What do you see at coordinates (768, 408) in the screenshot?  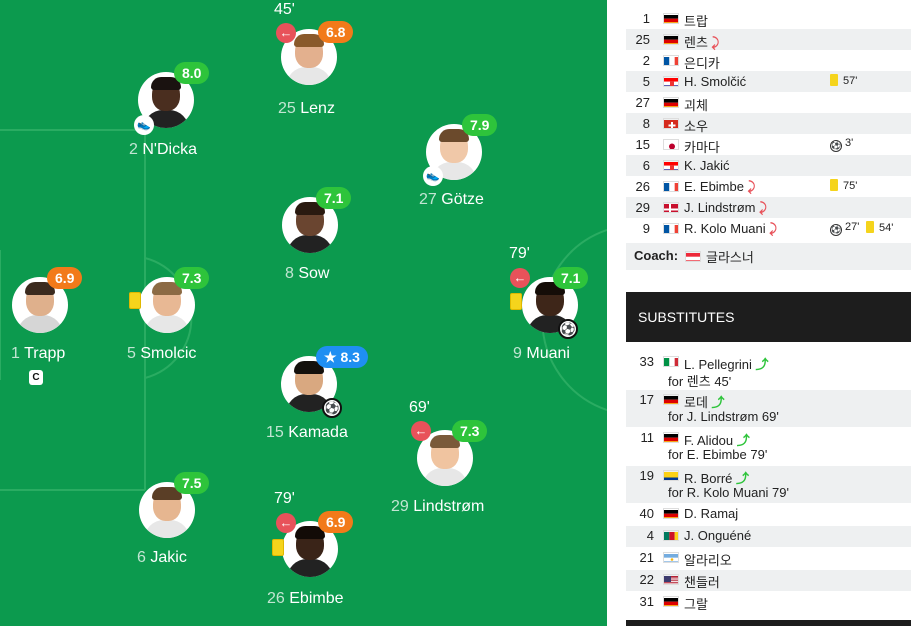 I see `substitute-row: 17 로데 ⤴ for J. Lindstrøm 69'` at bounding box center [768, 408].